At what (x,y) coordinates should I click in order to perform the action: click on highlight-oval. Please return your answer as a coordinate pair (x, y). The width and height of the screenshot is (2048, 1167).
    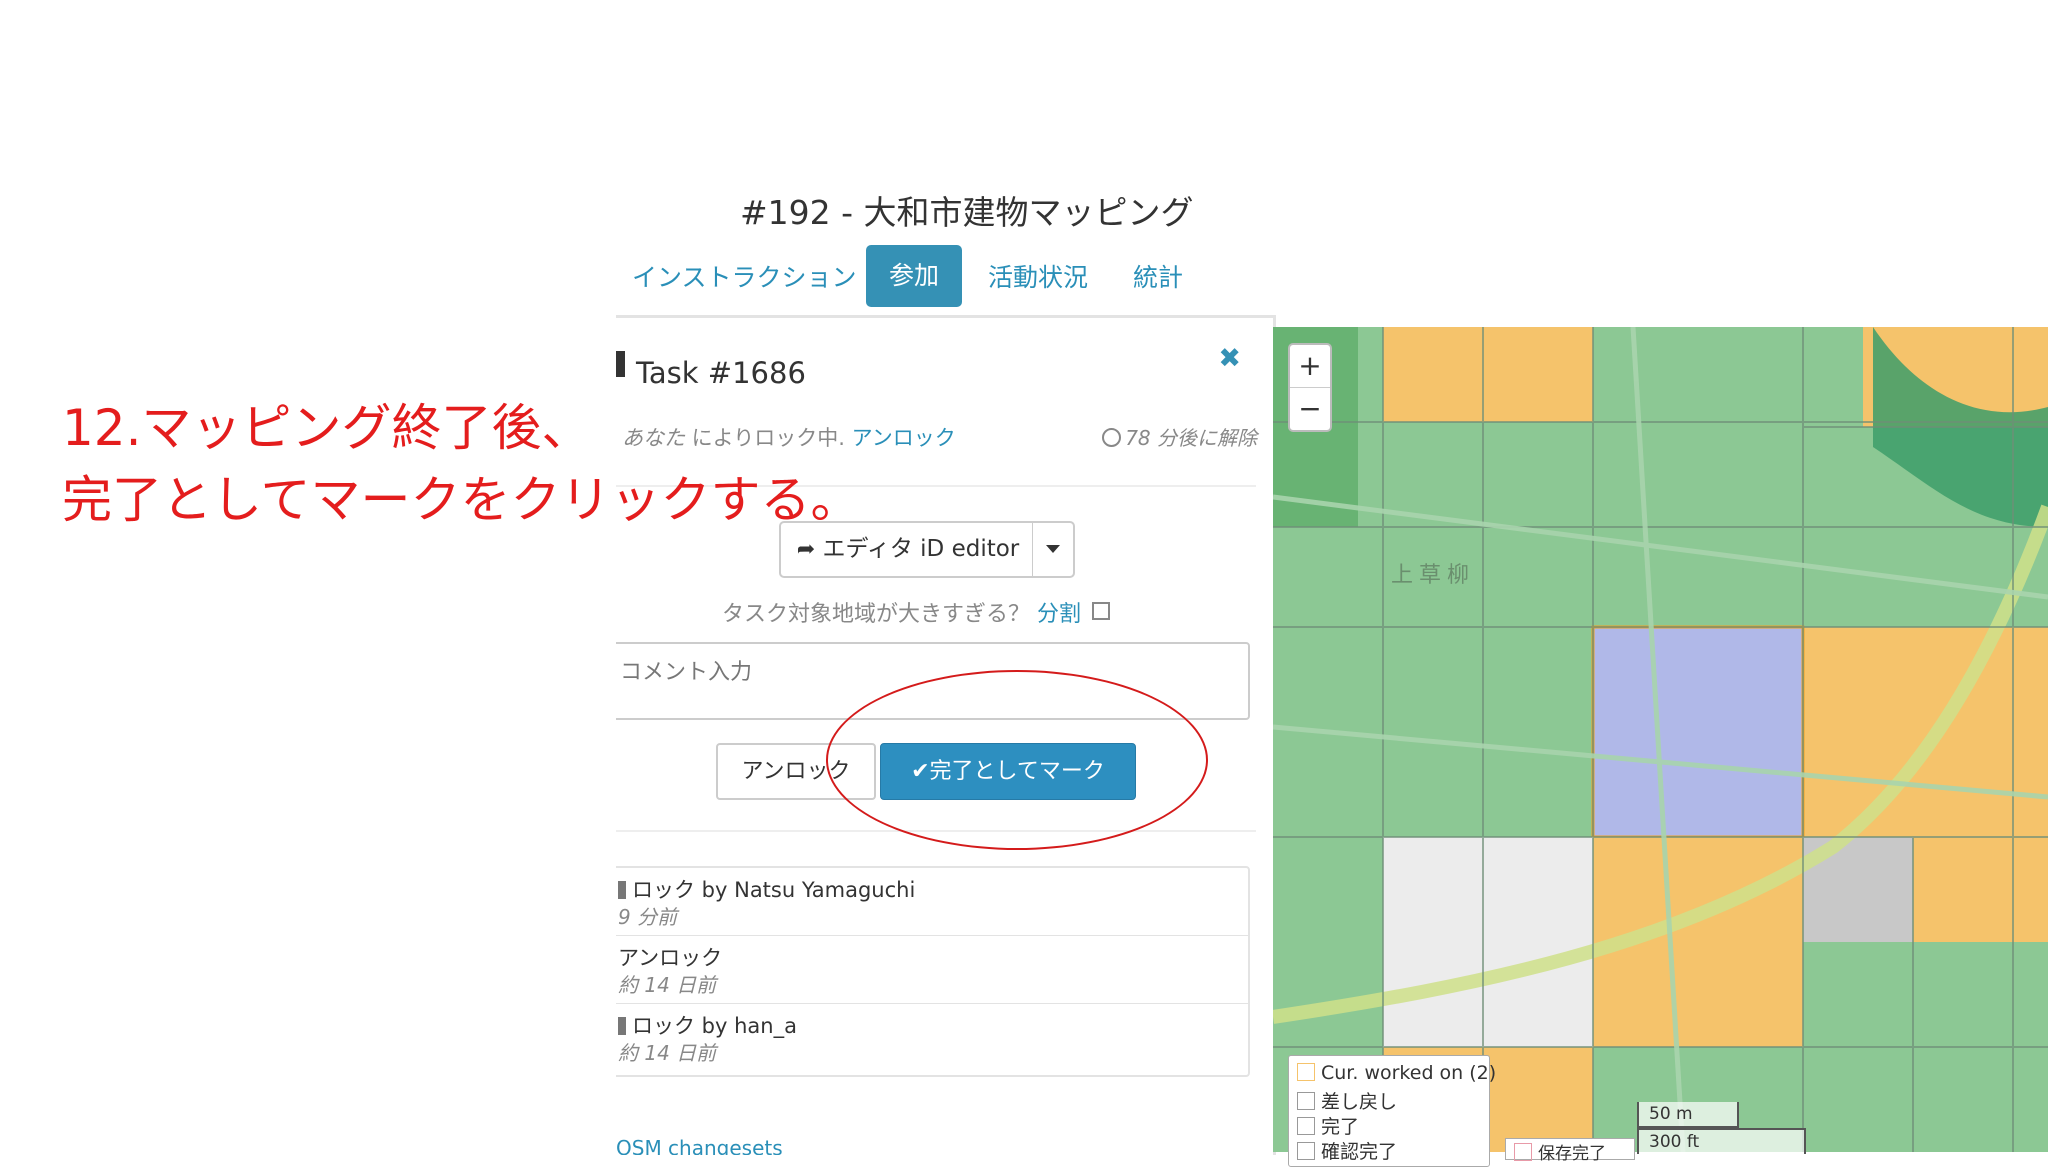
    Looking at the image, I should click on (1017, 760).